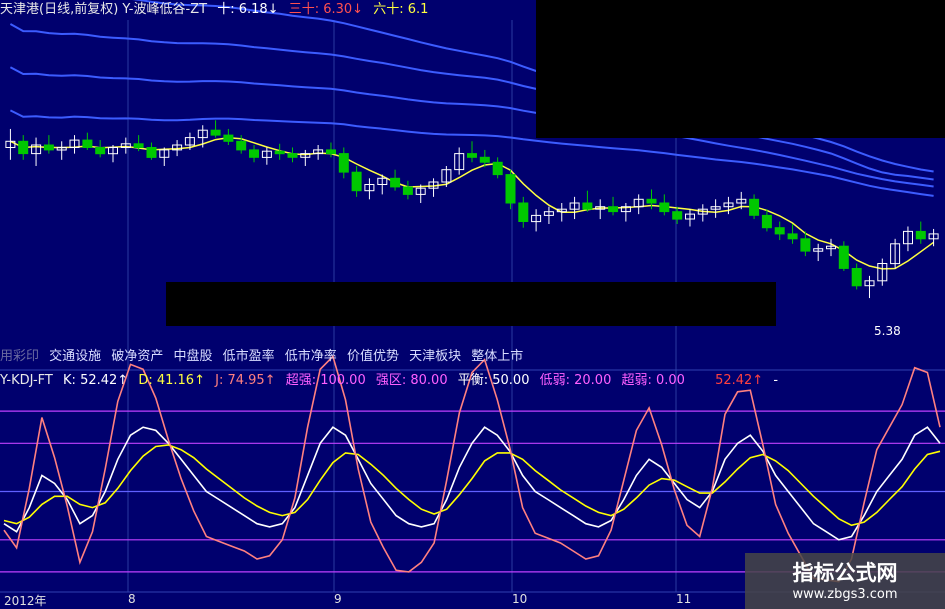 This screenshot has width=945, height=609. What do you see at coordinates (887, 331) in the screenshot?
I see `low-price-label: 5.38` at bounding box center [887, 331].